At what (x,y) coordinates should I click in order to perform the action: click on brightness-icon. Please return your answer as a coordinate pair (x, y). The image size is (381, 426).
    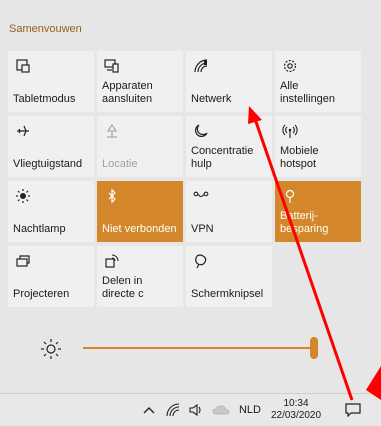
    Looking at the image, I should click on (51, 351).